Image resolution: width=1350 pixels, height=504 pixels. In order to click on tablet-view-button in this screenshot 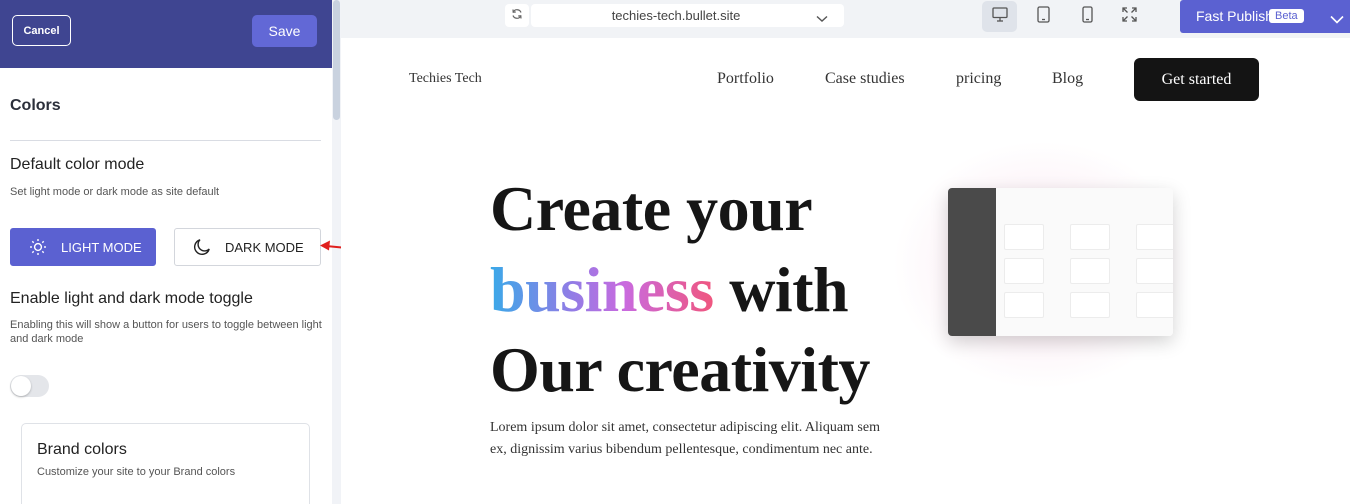, I will do `click(1043, 16)`.